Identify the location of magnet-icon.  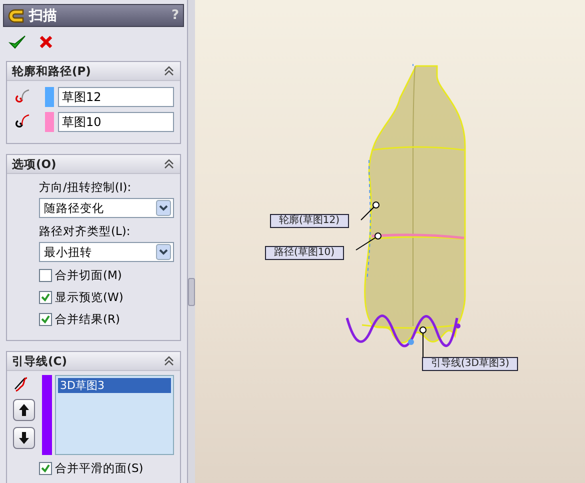
(17, 16).